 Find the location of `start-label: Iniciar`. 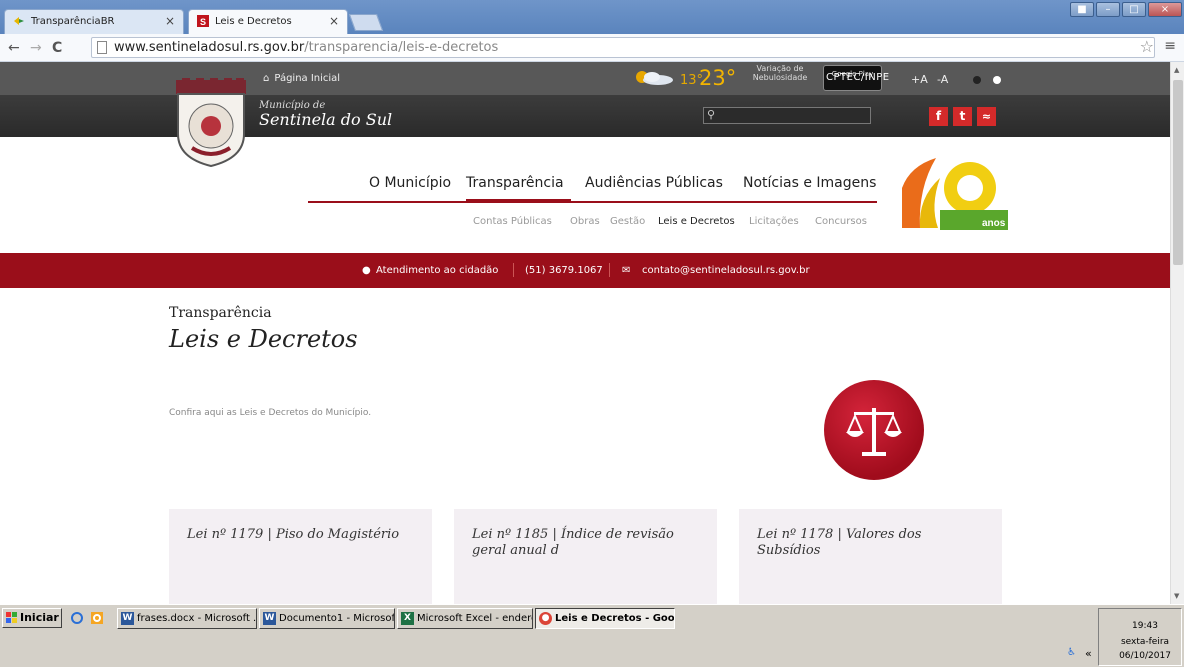

start-label: Iniciar is located at coordinates (39, 617).